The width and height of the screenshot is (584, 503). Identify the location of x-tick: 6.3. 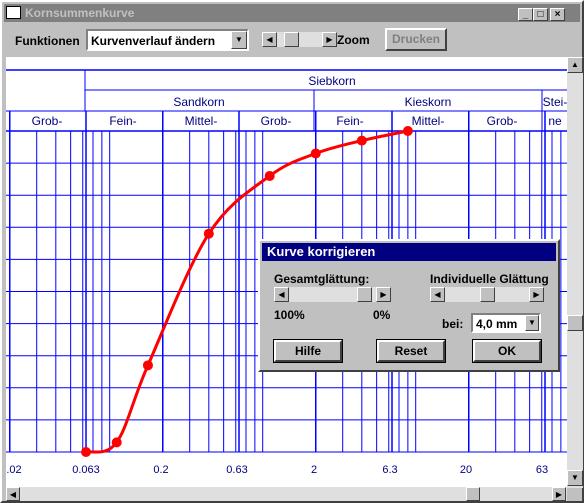
(389, 470).